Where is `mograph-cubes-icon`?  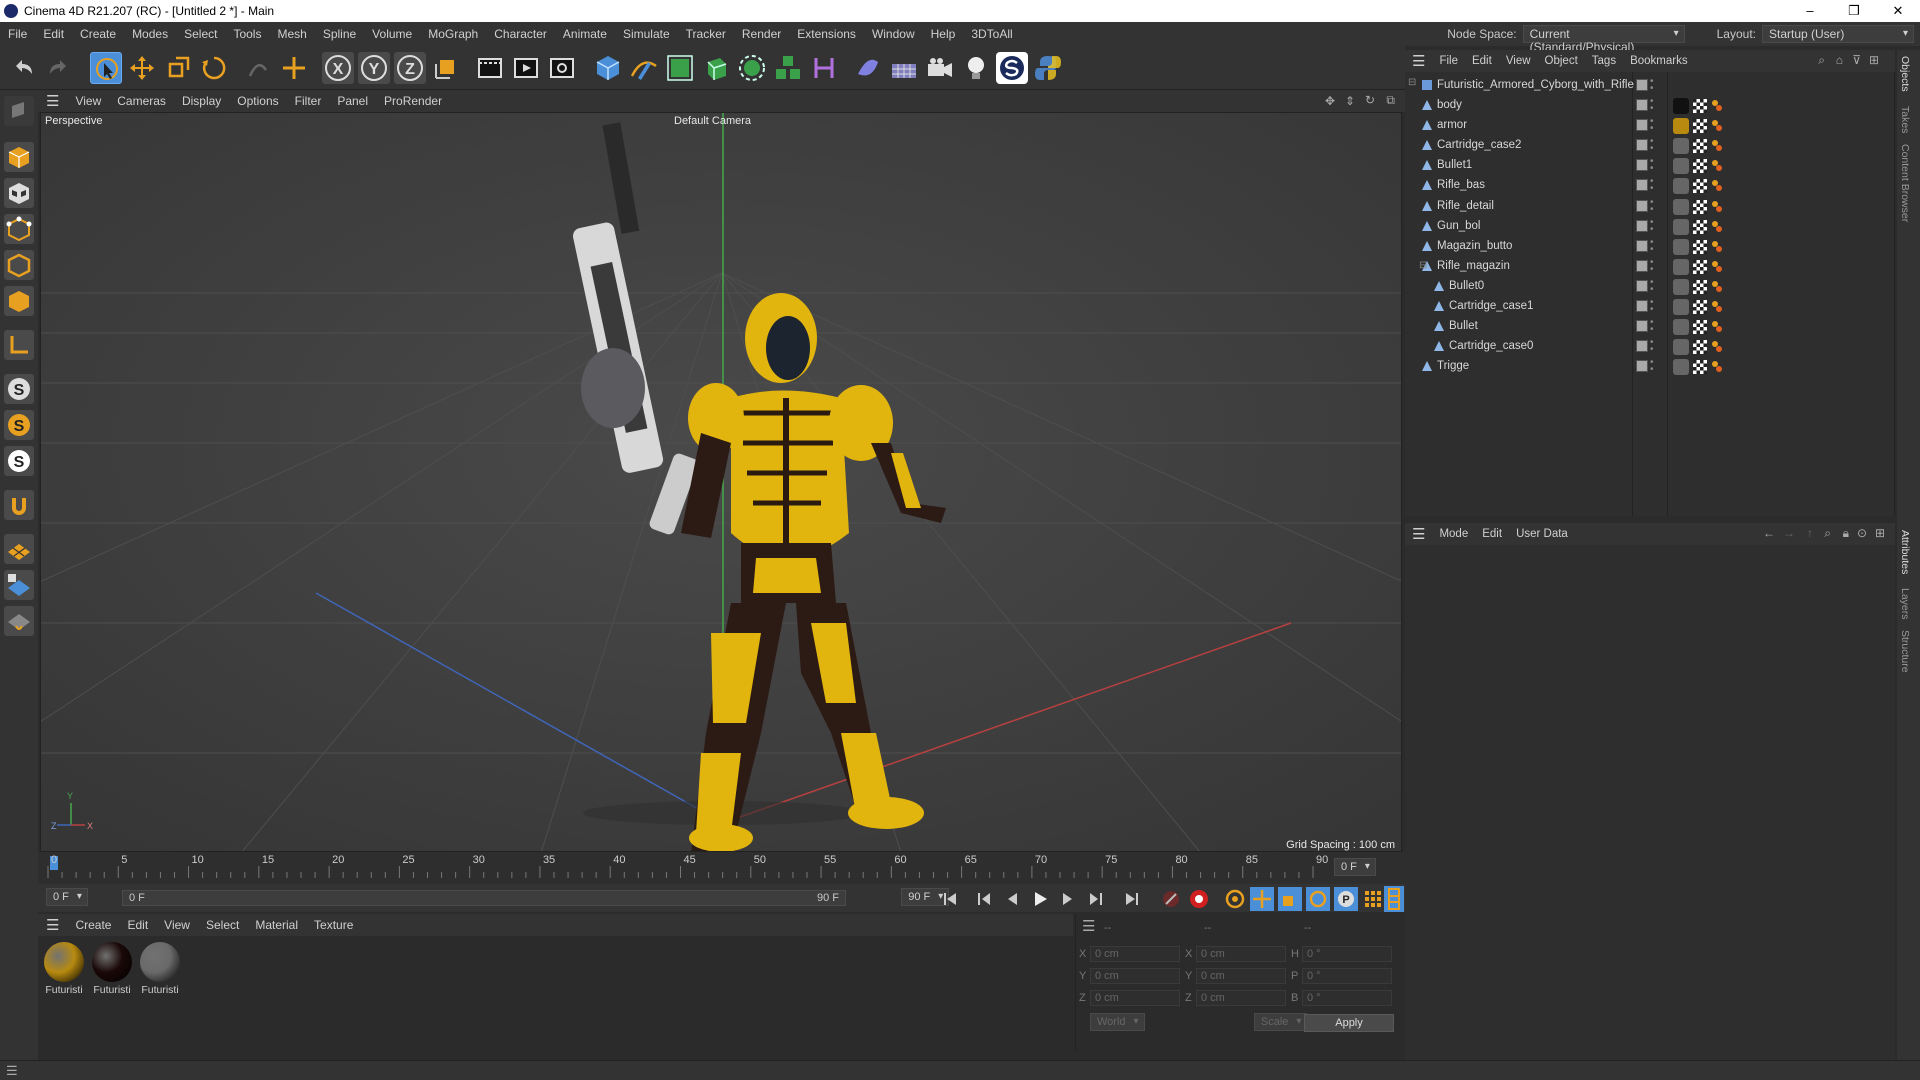
mograph-cubes-icon is located at coordinates (788, 68).